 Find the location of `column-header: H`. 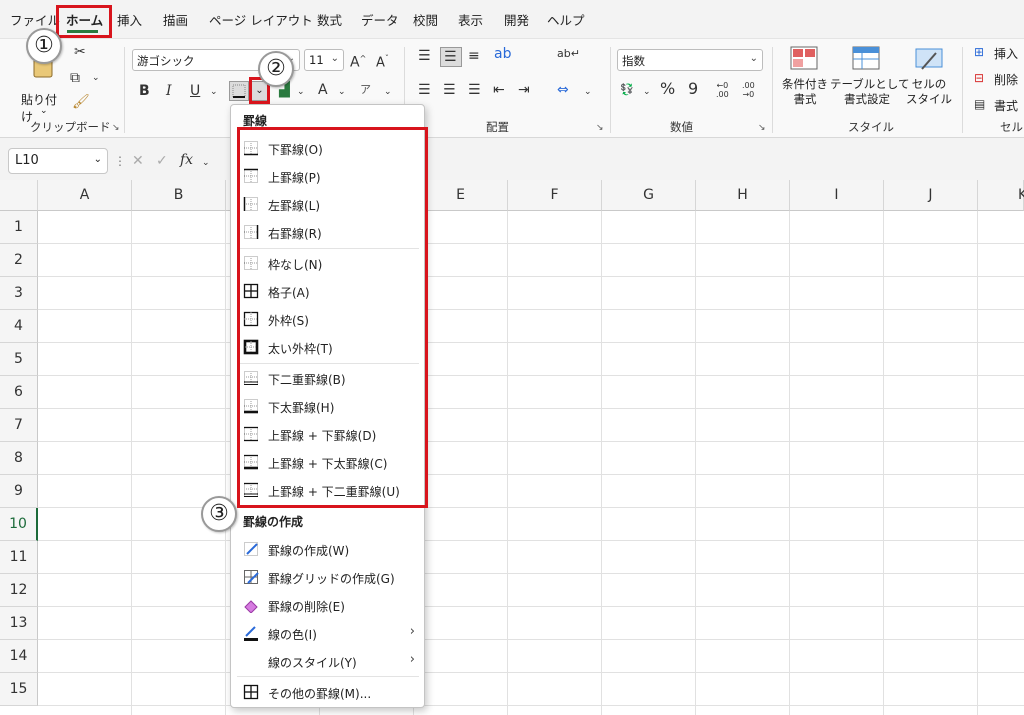

column-header: H is located at coordinates (743, 195).